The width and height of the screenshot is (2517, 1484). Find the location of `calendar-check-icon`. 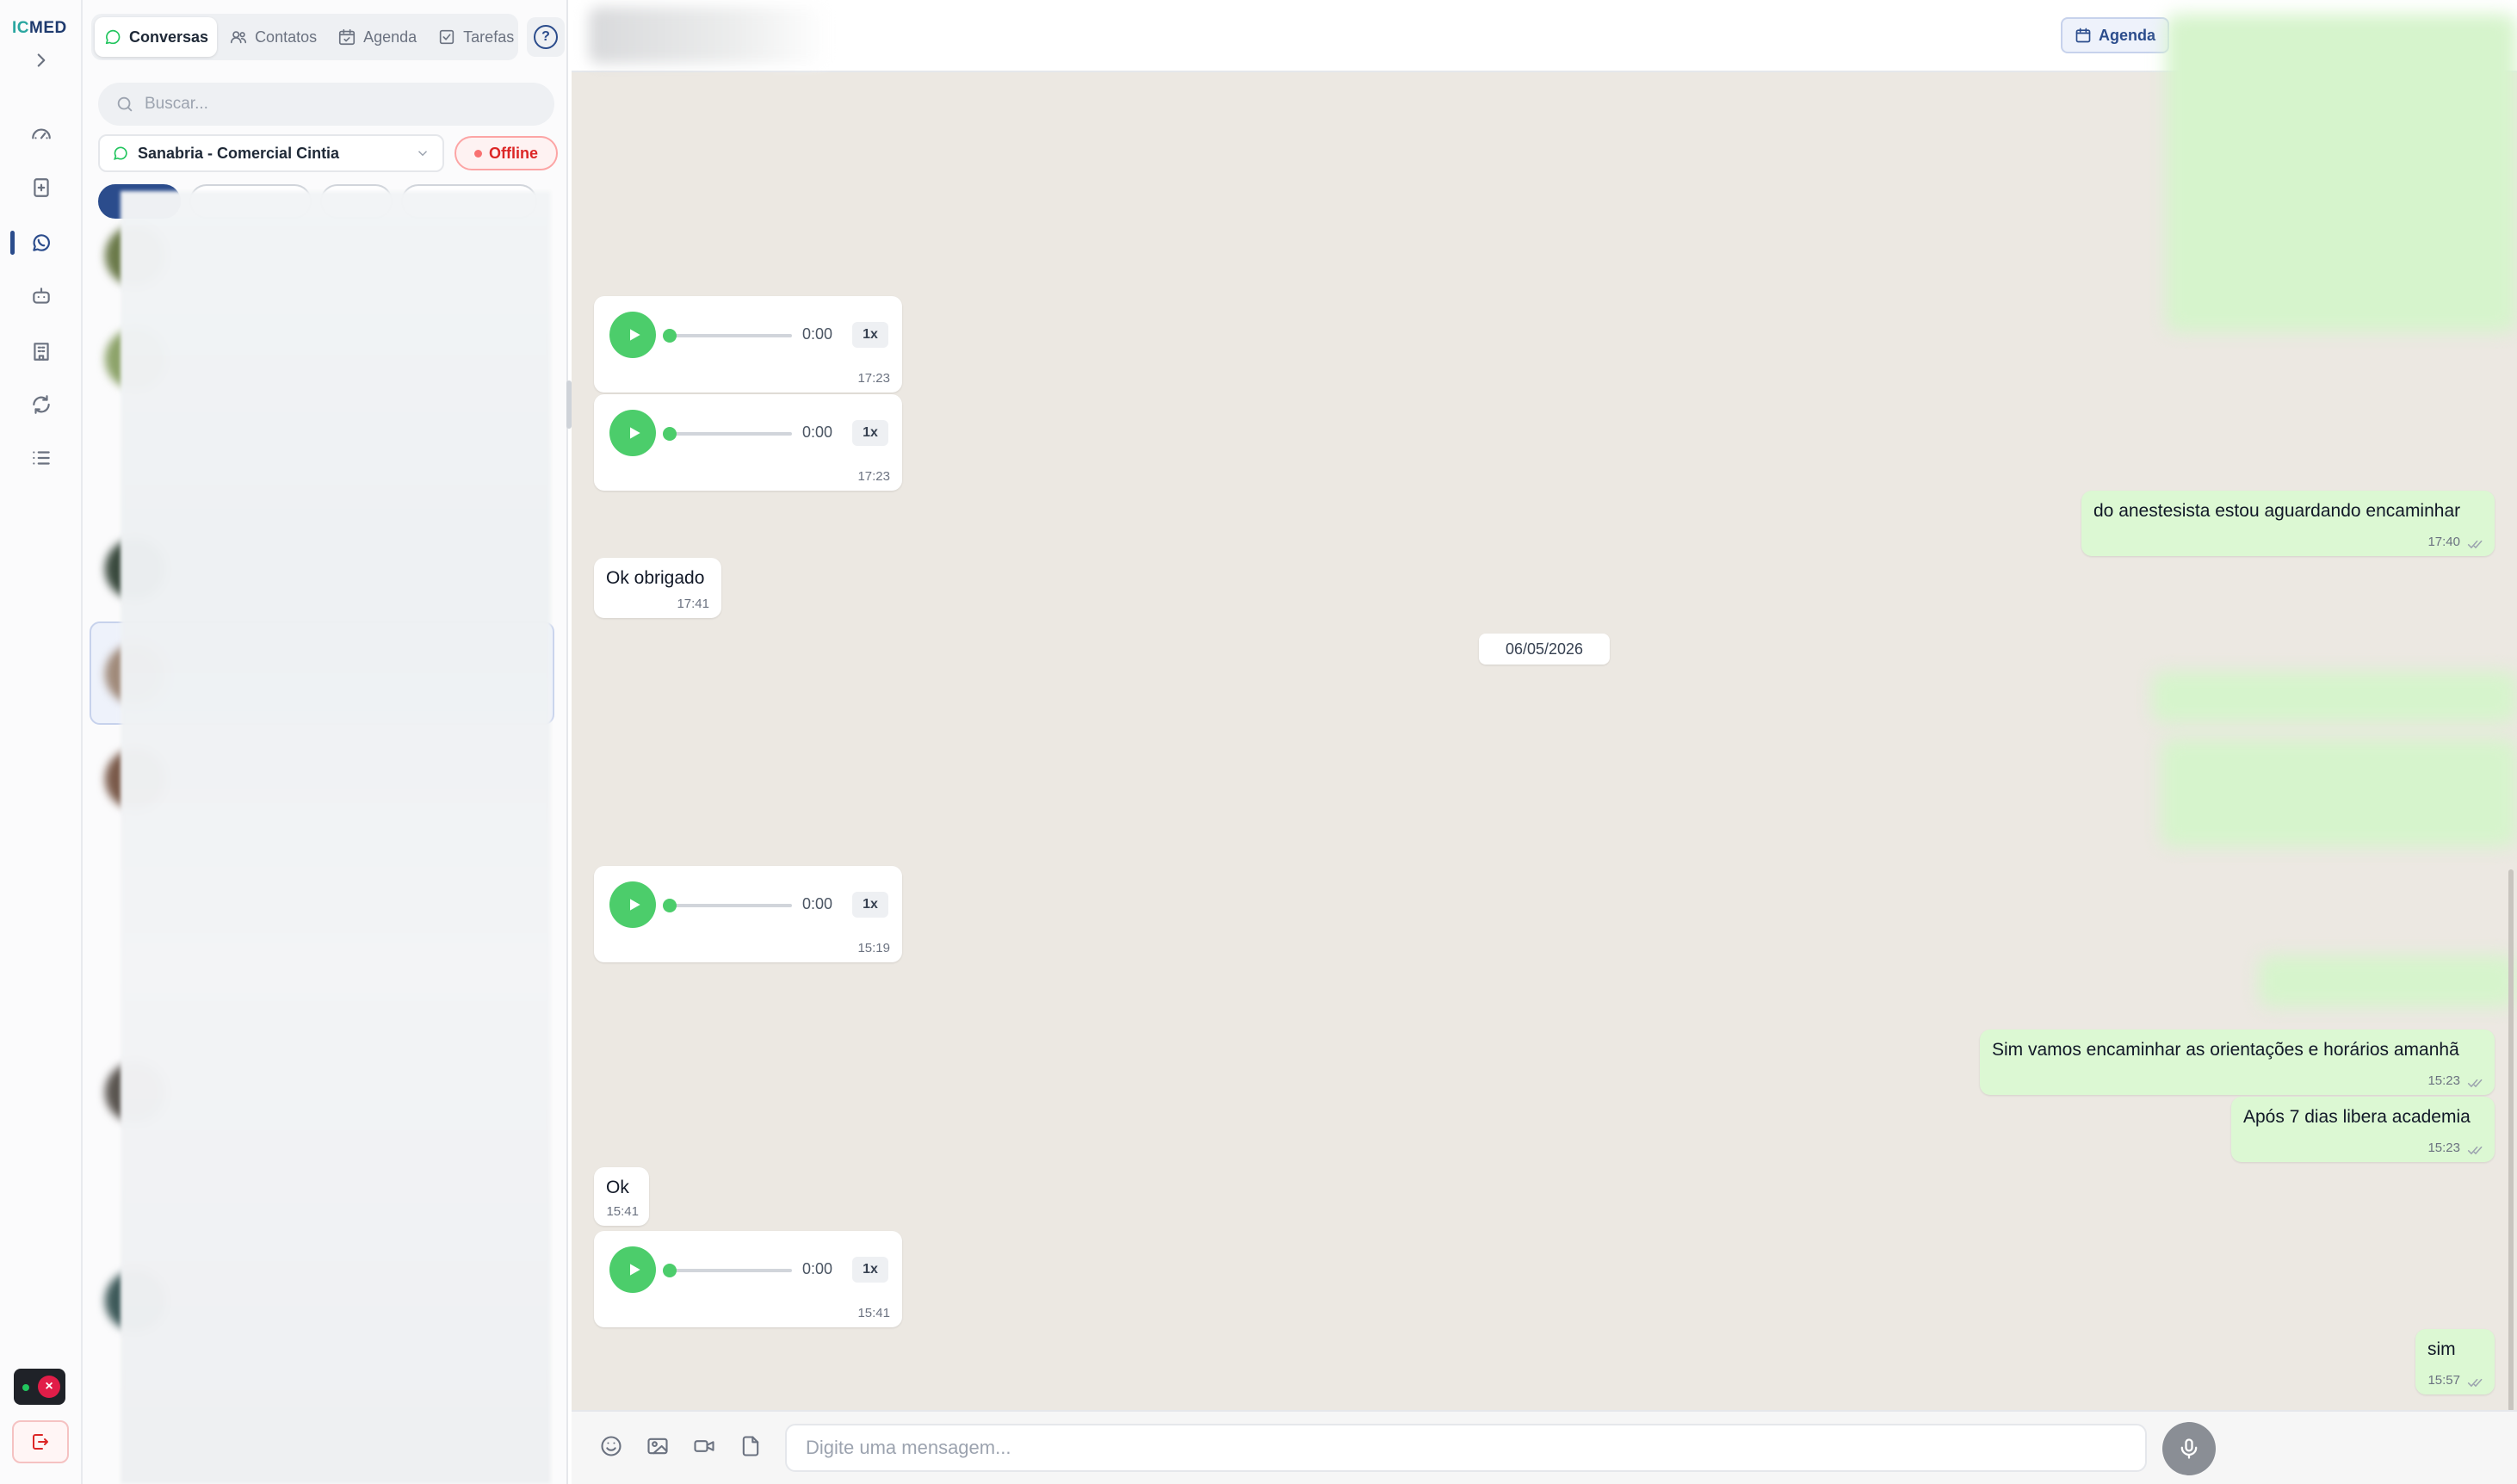

calendar-check-icon is located at coordinates (348, 37).